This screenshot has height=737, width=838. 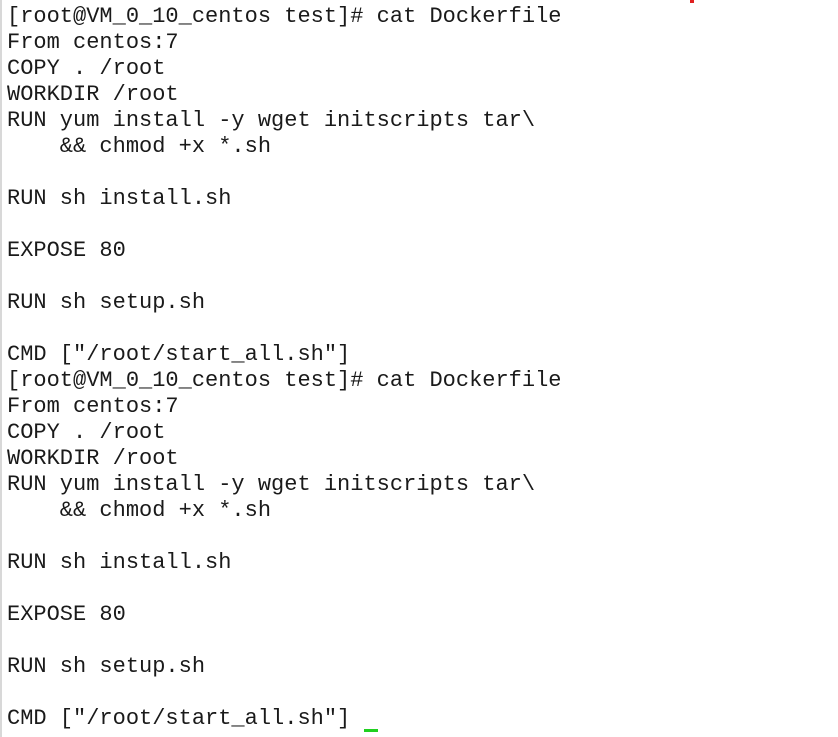 I want to click on red-mark, so click(x=692, y=1).